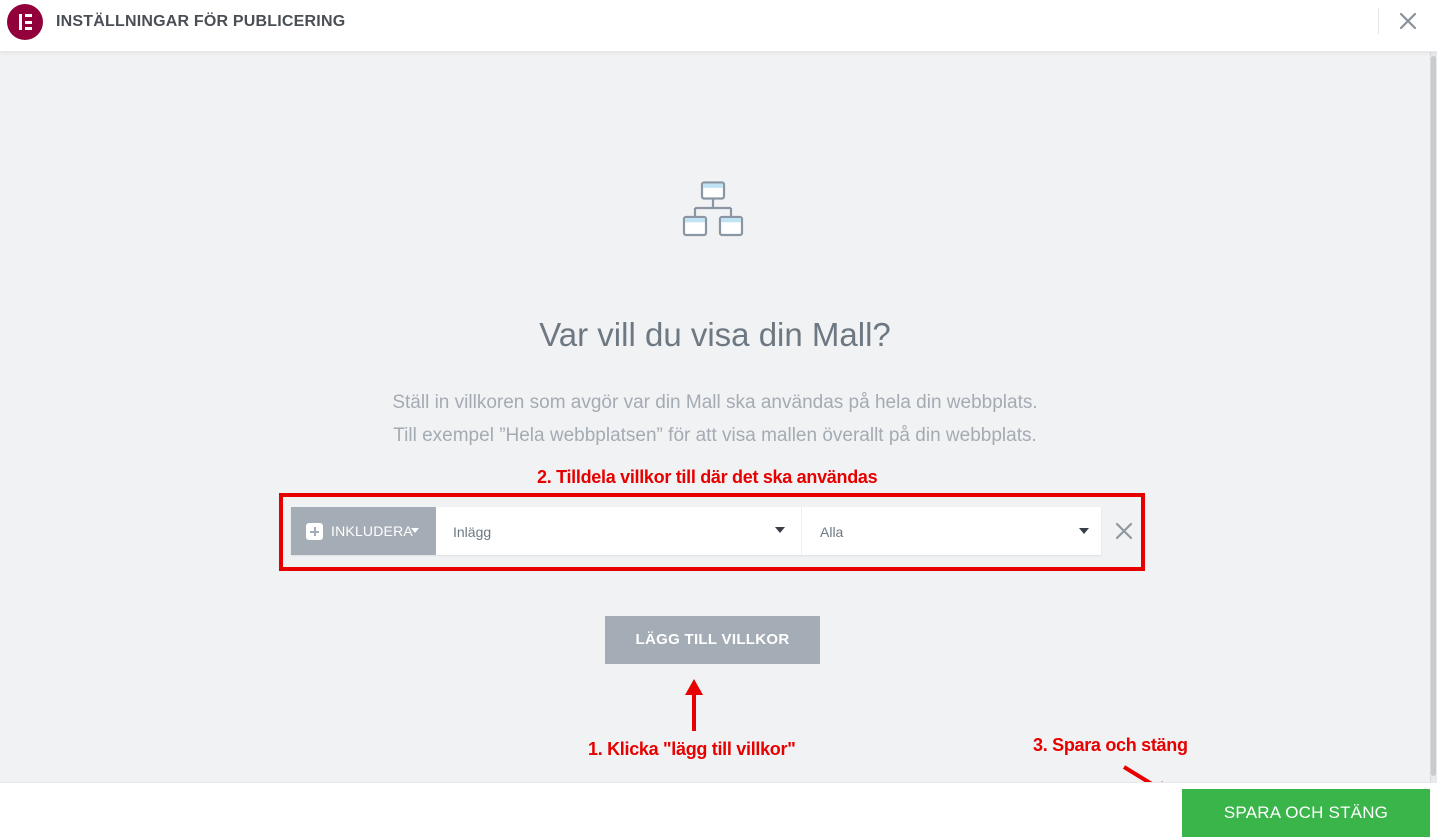 This screenshot has height=840, width=1437. Describe the element at coordinates (25, 22) in the screenshot. I see `elementor-logo-icon` at that location.